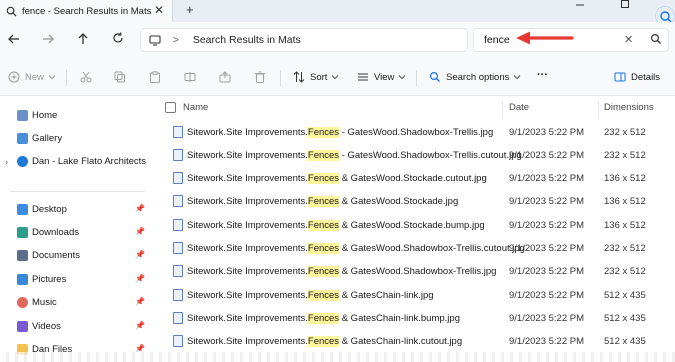  I want to click on sidebar-item-documents: Documents, so click(48, 255).